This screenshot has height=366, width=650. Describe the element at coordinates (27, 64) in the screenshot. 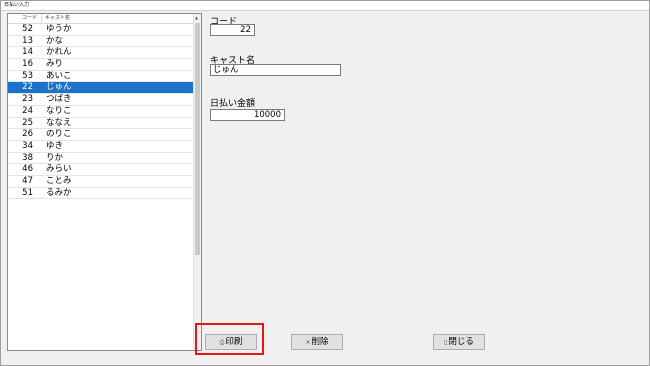

I see `list-item-code: 16` at that location.